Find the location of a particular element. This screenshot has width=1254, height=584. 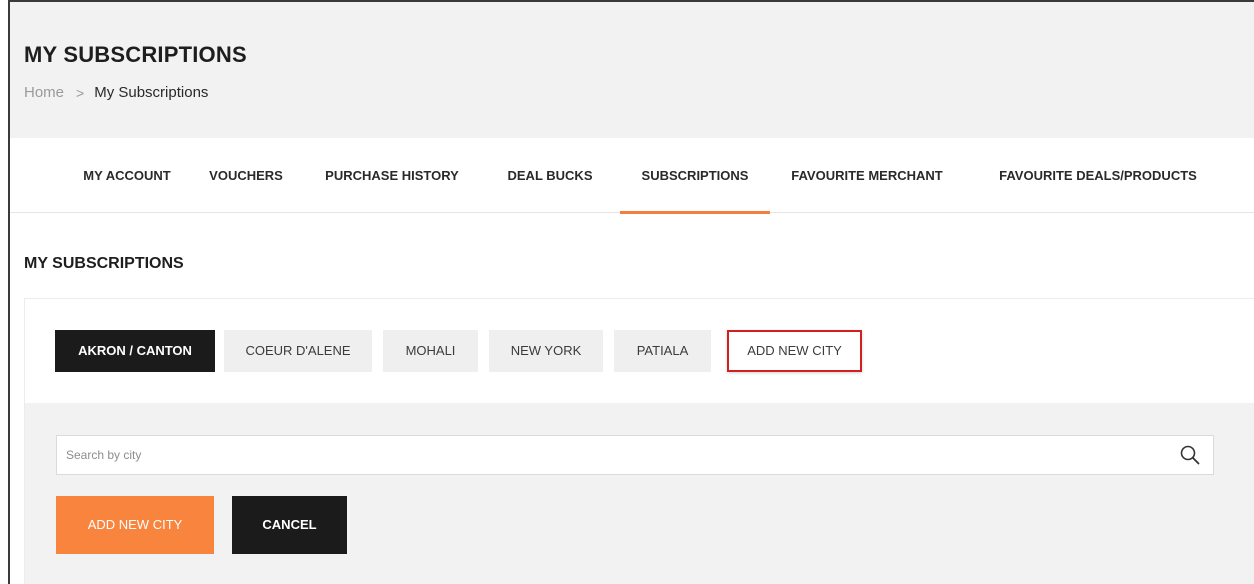

section-title: MY SUBSCRIPTIONS is located at coordinates (104, 263).